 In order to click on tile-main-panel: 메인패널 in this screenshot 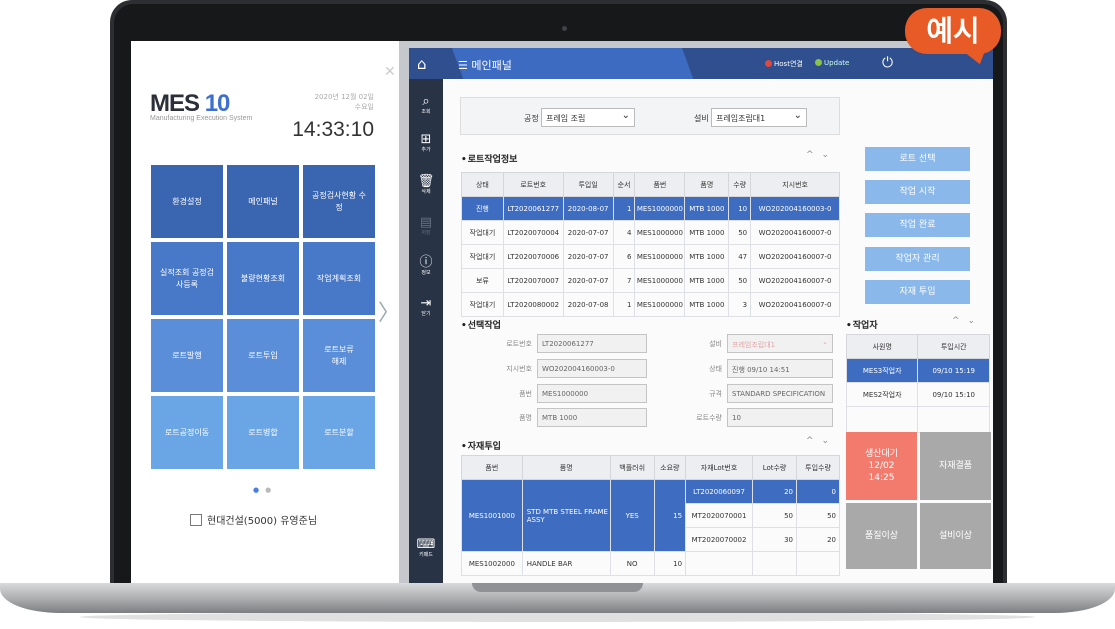, I will do `click(263, 201)`.